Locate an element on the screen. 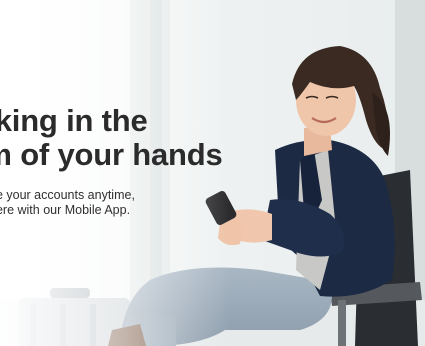 This screenshot has height=346, width=425. banner-headline: nking in the lm of your hands is located at coordinates (111, 138).